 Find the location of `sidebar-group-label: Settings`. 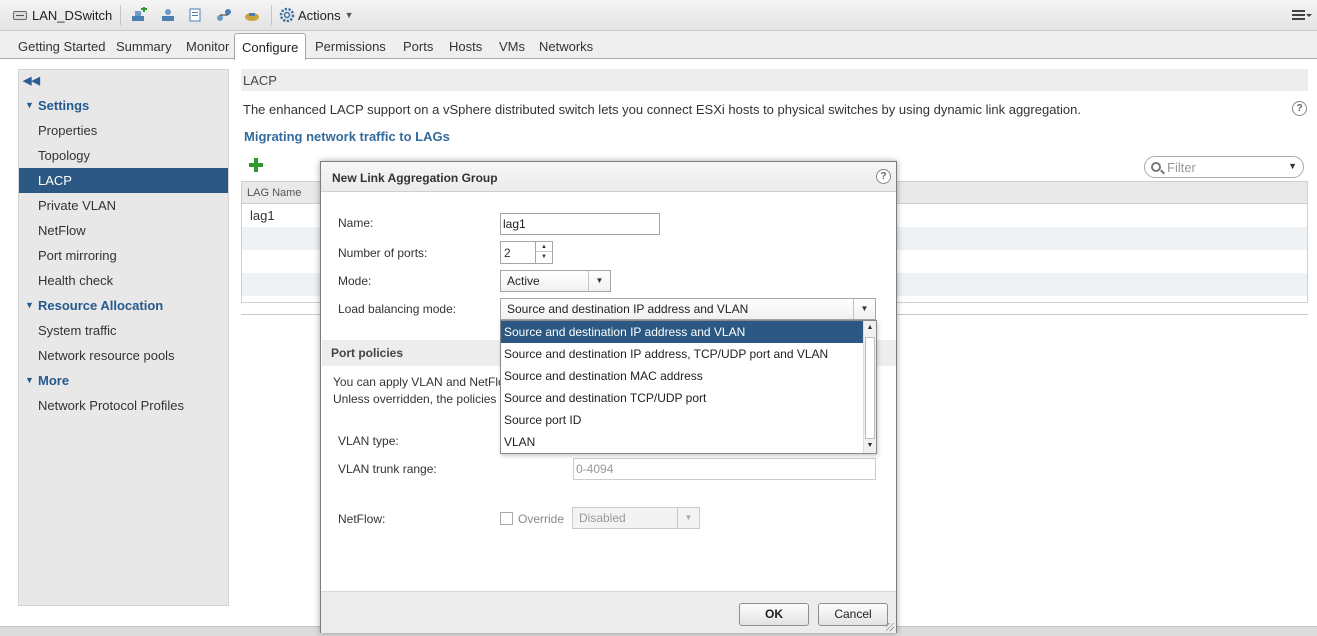

sidebar-group-label: Settings is located at coordinates (64, 105).